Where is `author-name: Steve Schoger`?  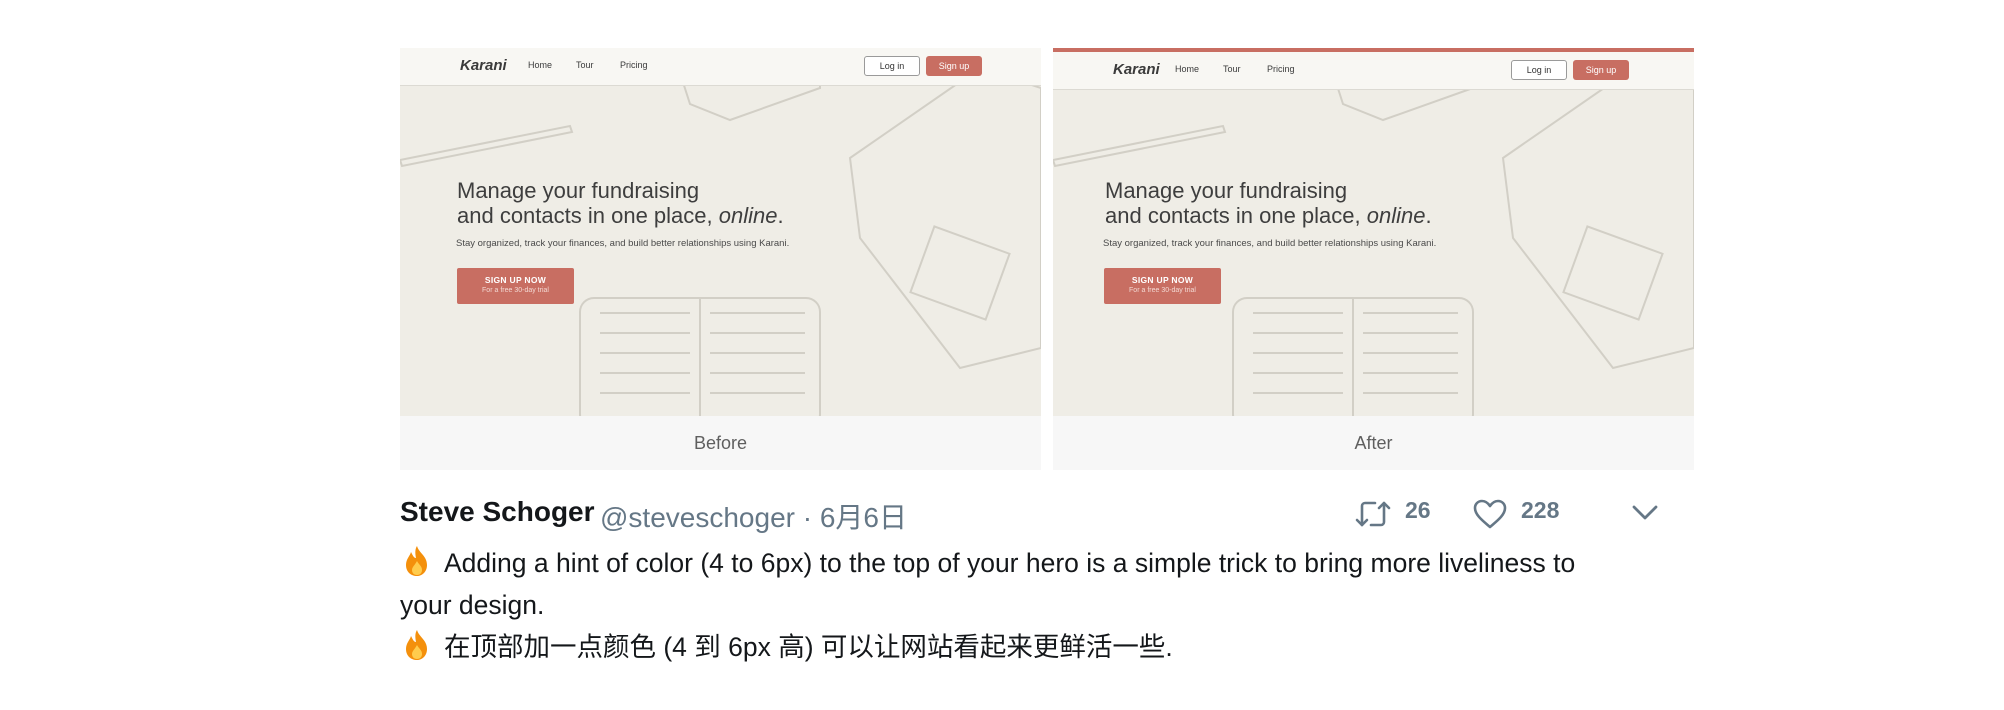 author-name: Steve Schoger is located at coordinates (497, 512).